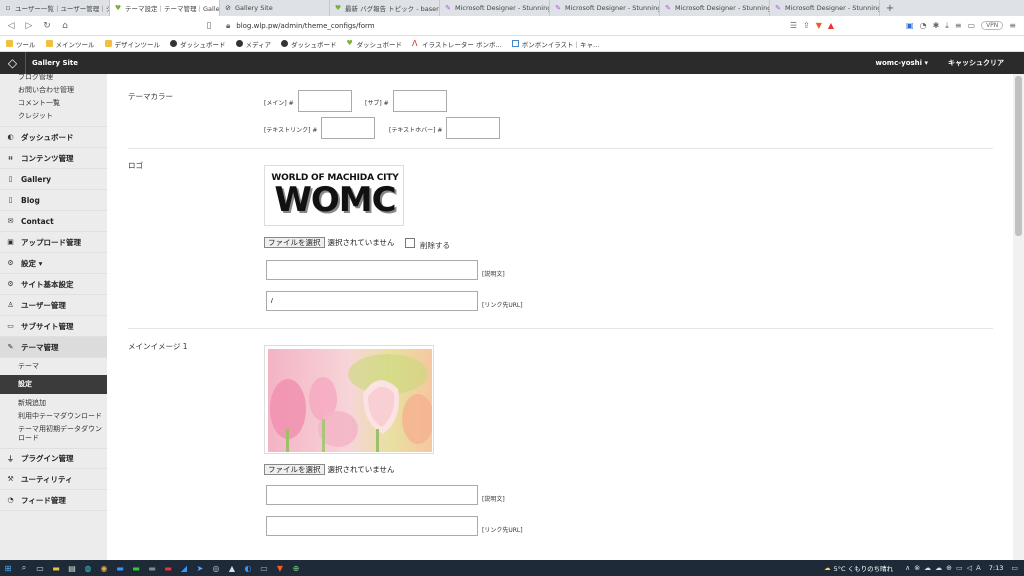 The image size is (1024, 576). I want to click on logo-file-chooser: ファイルを選択 選択されていません, so click(329, 242).